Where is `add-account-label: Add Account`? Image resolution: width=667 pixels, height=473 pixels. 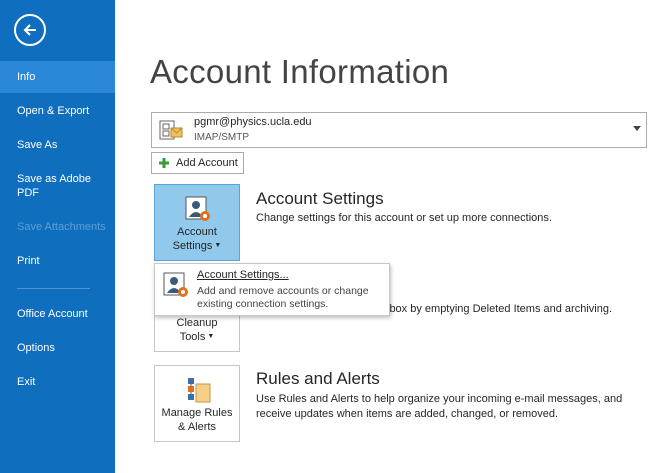
add-account-label: Add Account is located at coordinates (207, 163).